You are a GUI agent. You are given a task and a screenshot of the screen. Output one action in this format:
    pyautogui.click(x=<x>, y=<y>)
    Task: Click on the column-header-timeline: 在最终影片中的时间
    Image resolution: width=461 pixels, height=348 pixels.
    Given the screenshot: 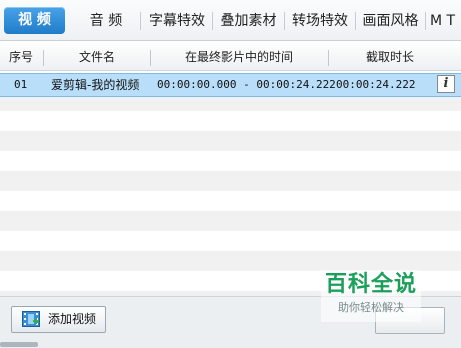 What is the action you would take?
    pyautogui.click(x=239, y=57)
    